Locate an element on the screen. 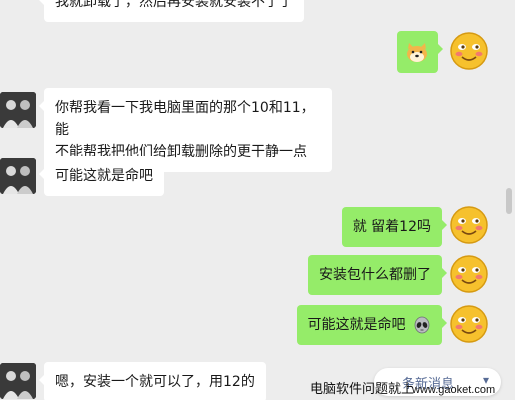 The height and width of the screenshot is (400, 515). message-text: 就 留着12吗 is located at coordinates (391, 227).